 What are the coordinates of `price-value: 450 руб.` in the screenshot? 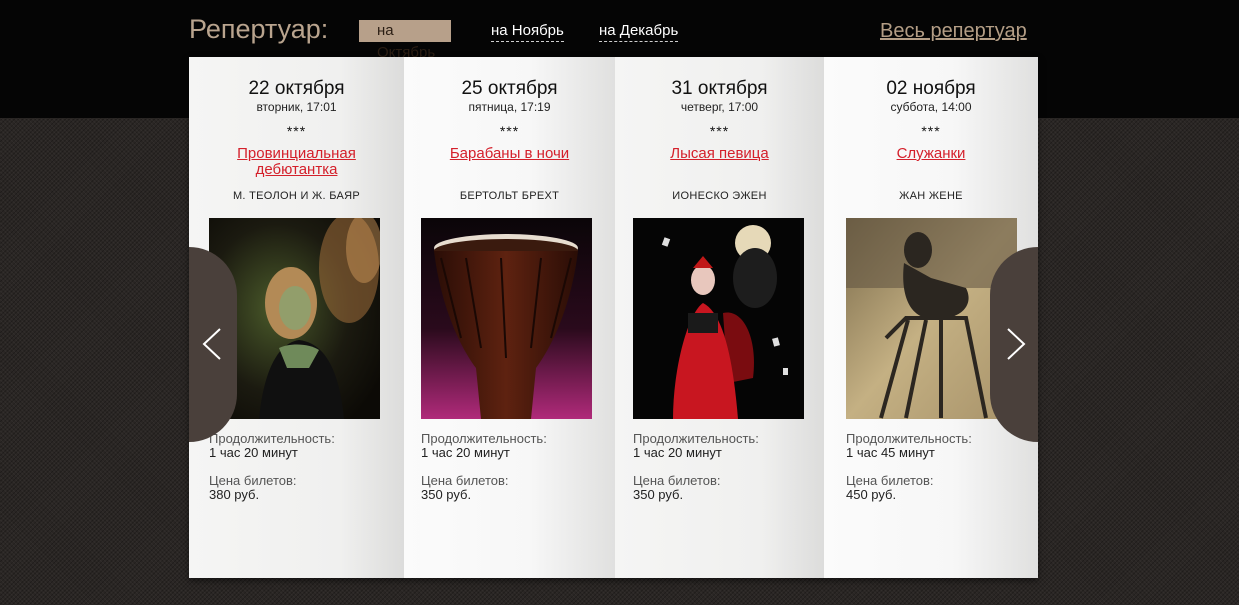 It's located at (871, 494).